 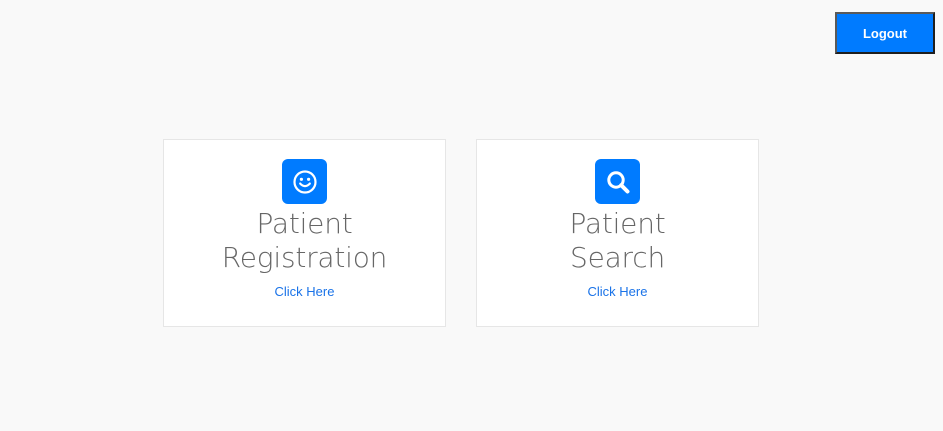 What do you see at coordinates (617, 257) in the screenshot?
I see `card-title-line: Search` at bounding box center [617, 257].